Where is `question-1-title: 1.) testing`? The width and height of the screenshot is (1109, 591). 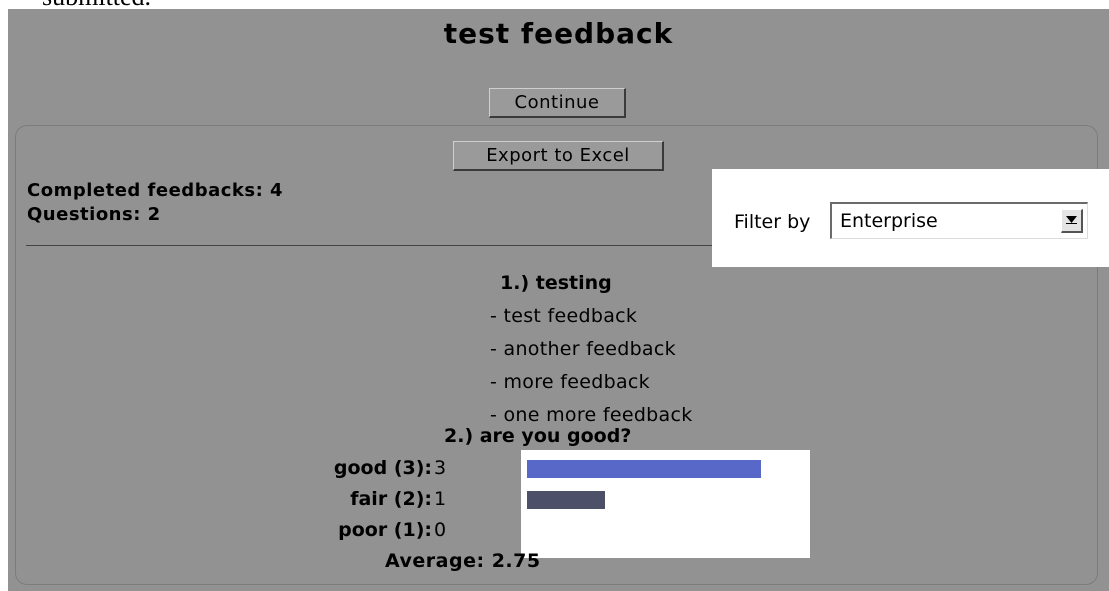
question-1-title: 1.) testing is located at coordinates (556, 283).